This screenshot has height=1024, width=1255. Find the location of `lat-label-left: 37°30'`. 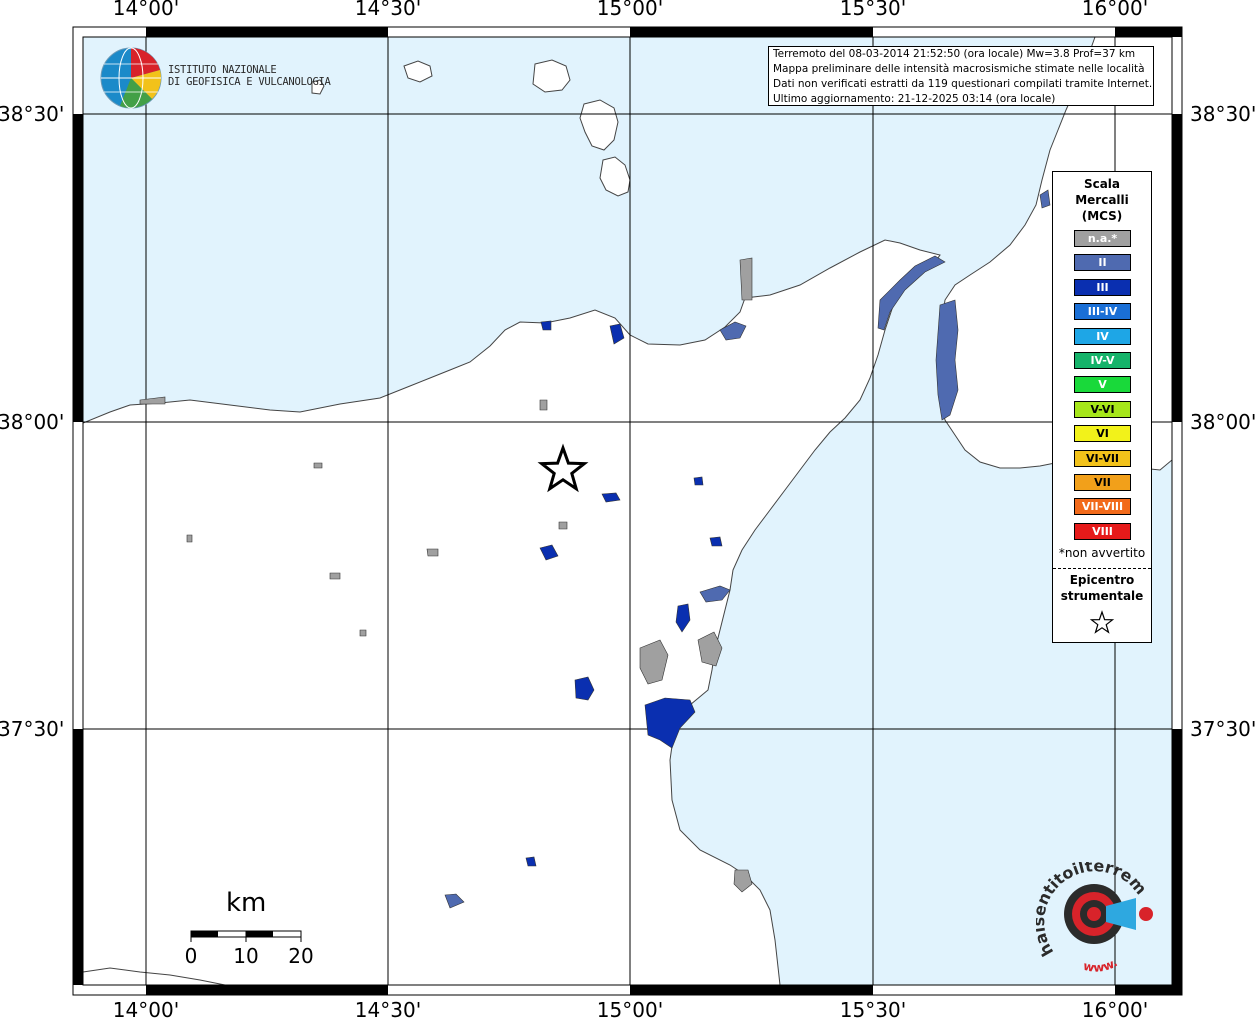

lat-label-left: 37°30' is located at coordinates (32, 729).